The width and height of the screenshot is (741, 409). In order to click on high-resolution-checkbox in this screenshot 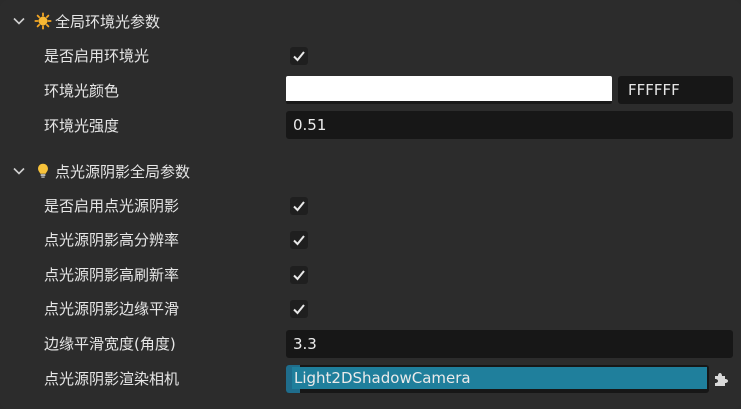, I will do `click(299, 240)`.